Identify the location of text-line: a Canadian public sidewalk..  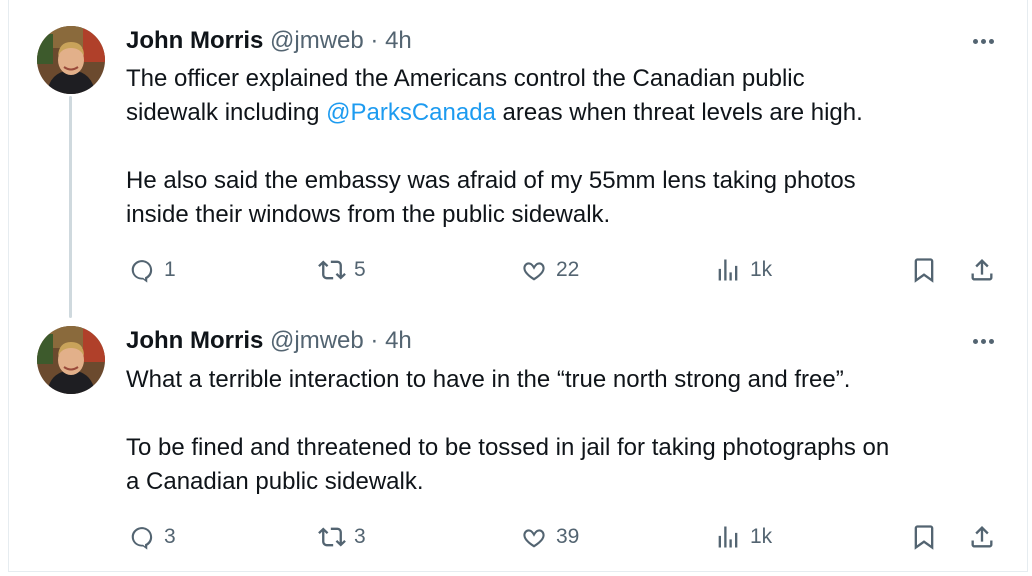
(275, 481).